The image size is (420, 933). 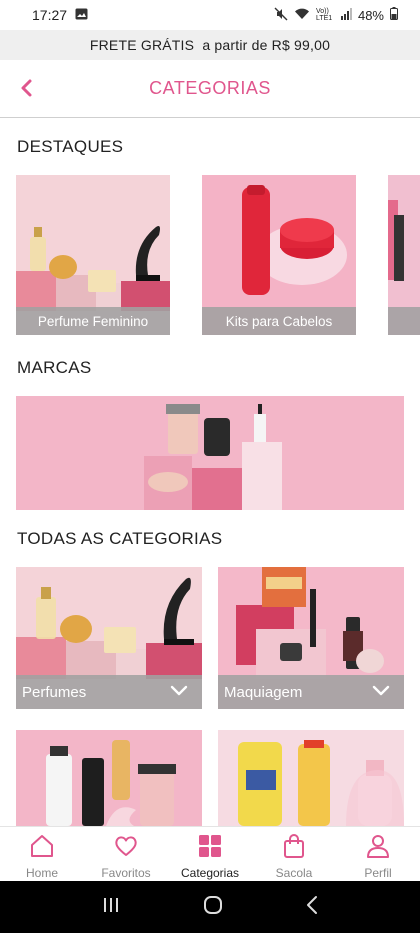 What do you see at coordinates (263, 692) in the screenshot?
I see `card-label: Maquiagem` at bounding box center [263, 692].